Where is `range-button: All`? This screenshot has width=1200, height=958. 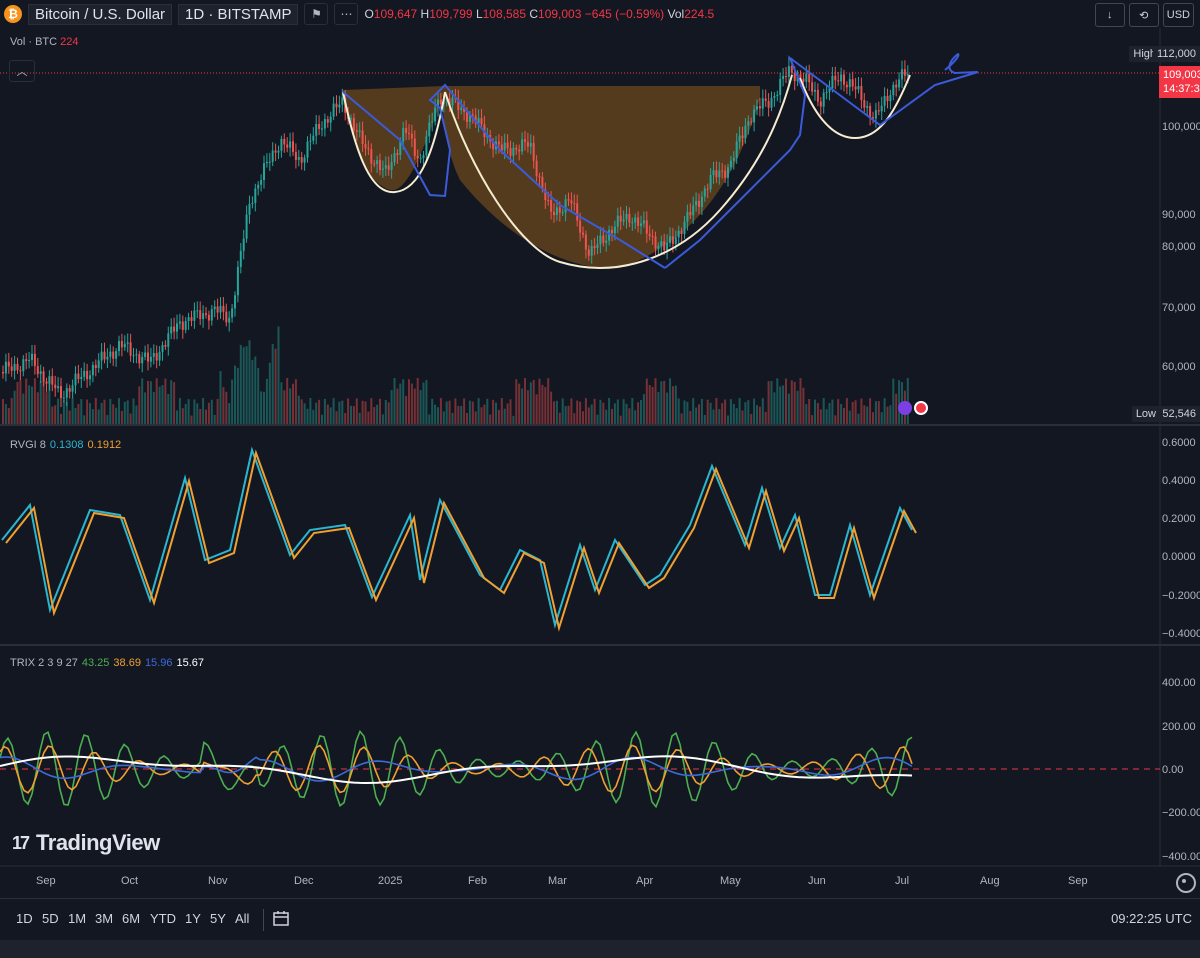
range-button: All is located at coordinates (242, 918).